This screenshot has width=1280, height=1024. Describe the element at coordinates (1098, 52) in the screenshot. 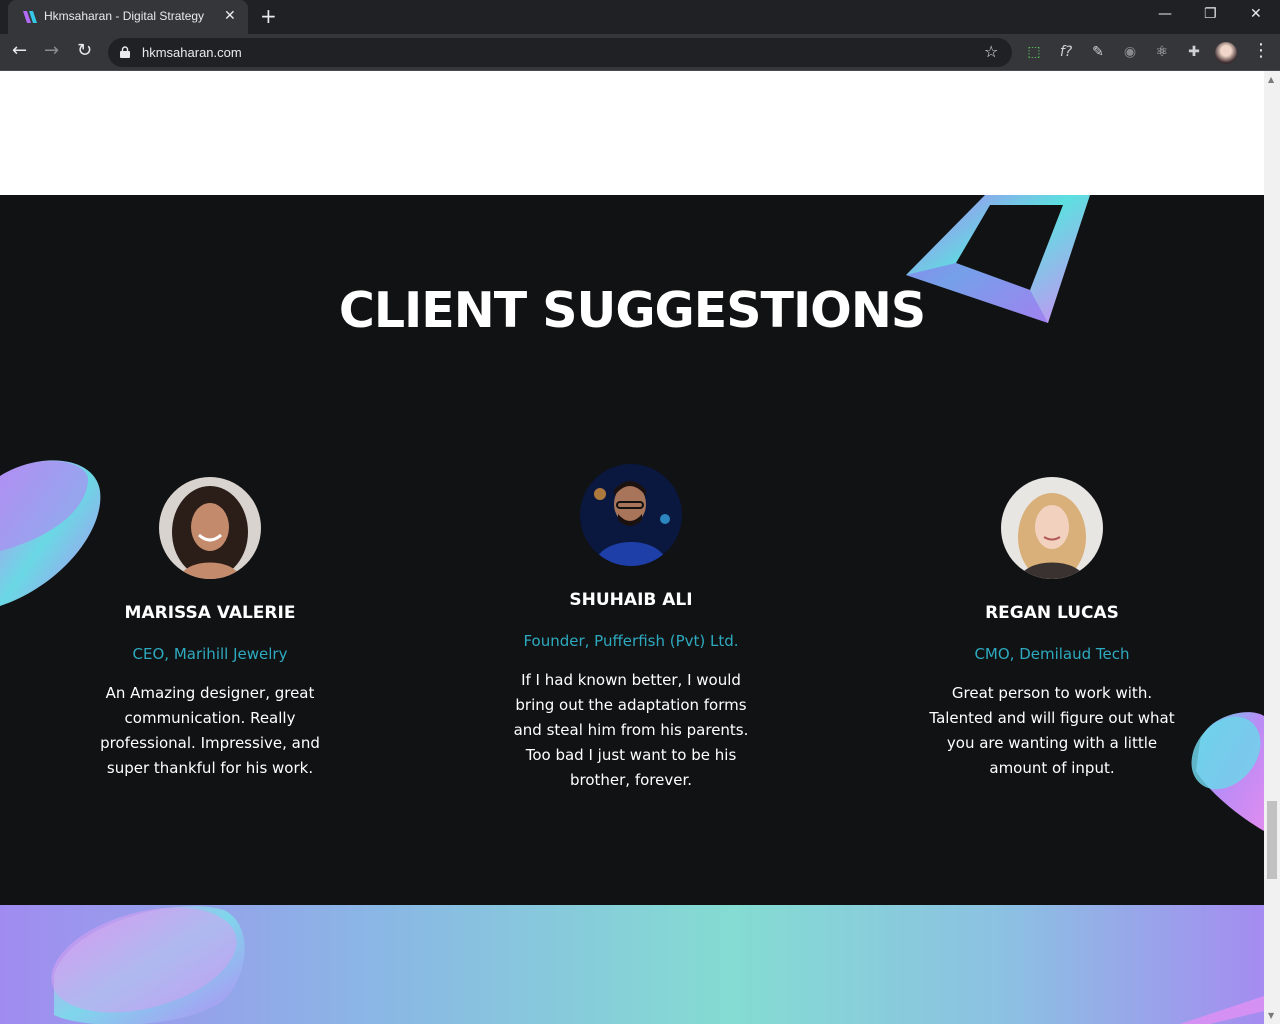

I see `pen-extension-icon: ✎` at that location.